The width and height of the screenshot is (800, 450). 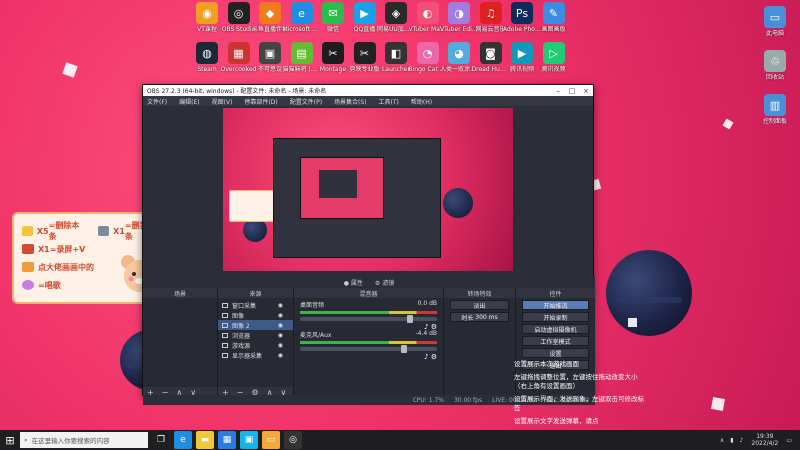 What do you see at coordinates (241, 336) in the screenshot?
I see `source-label: 浏览器` at bounding box center [241, 336].